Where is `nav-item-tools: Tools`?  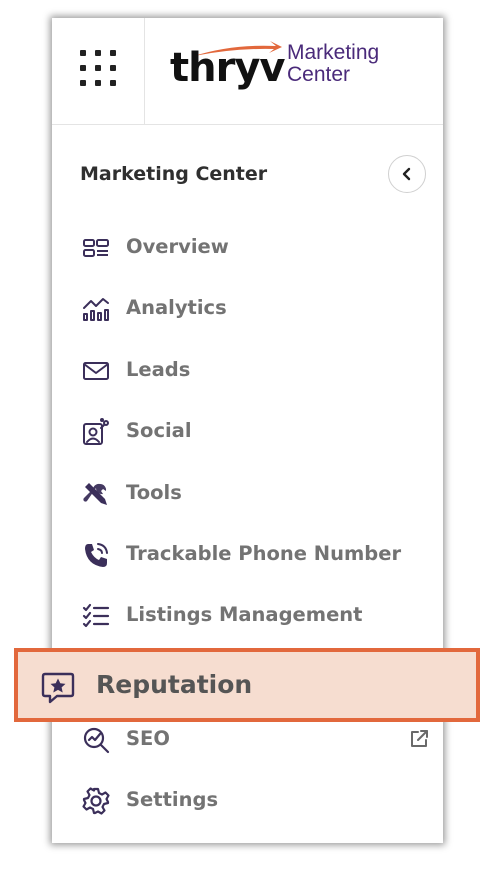 nav-item-tools: Tools is located at coordinates (247, 493).